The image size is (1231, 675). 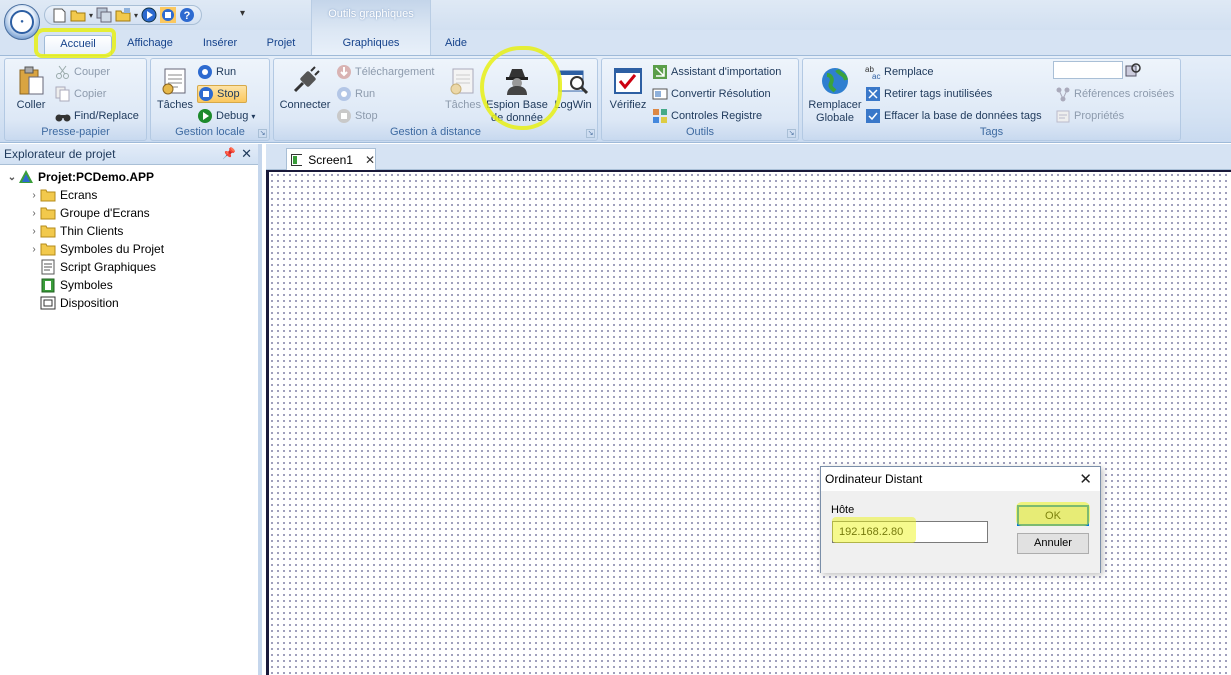 What do you see at coordinates (242, 13) in the screenshot?
I see `customize-qat-icon: ▾` at bounding box center [242, 13].